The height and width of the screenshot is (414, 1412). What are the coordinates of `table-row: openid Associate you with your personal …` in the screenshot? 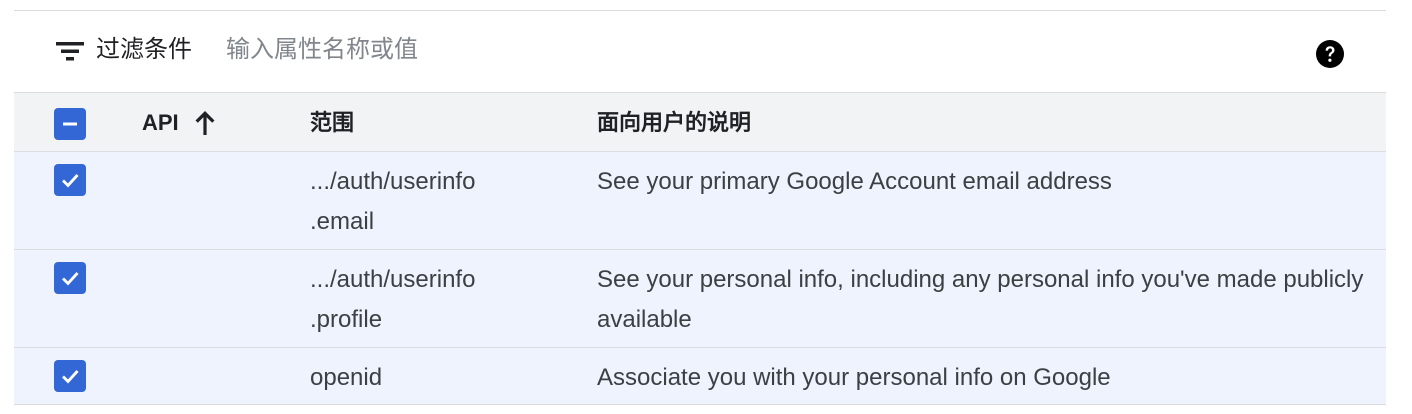 It's located at (700, 376).